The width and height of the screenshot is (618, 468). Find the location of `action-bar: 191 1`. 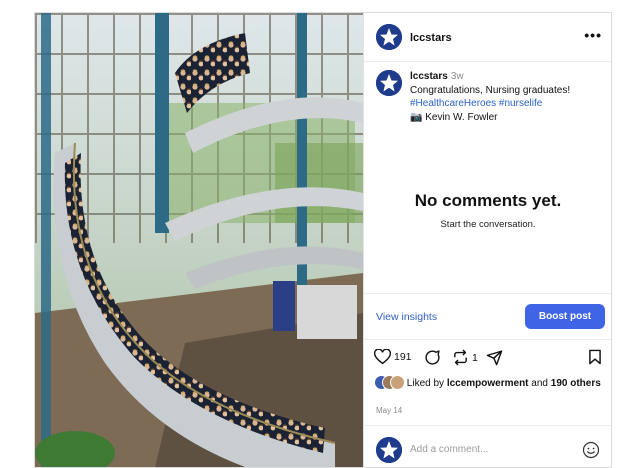

action-bar: 191 1 is located at coordinates (489, 360).